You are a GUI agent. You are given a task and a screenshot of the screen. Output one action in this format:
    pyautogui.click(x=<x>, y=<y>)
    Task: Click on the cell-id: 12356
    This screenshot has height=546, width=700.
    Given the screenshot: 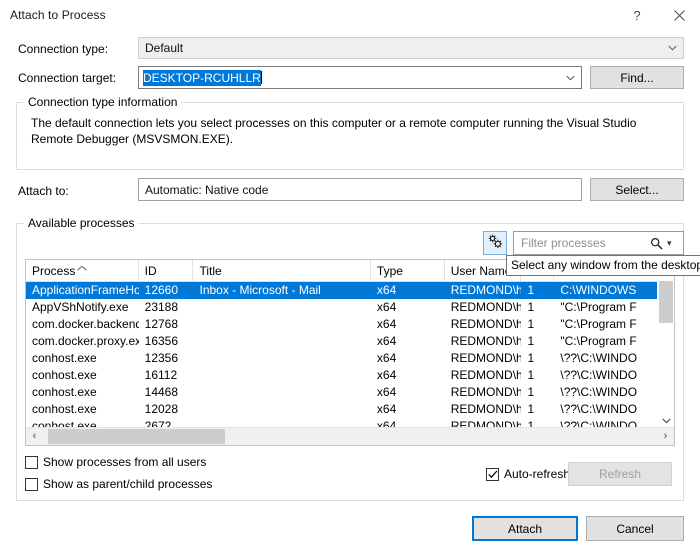 What is the action you would take?
    pyautogui.click(x=161, y=358)
    